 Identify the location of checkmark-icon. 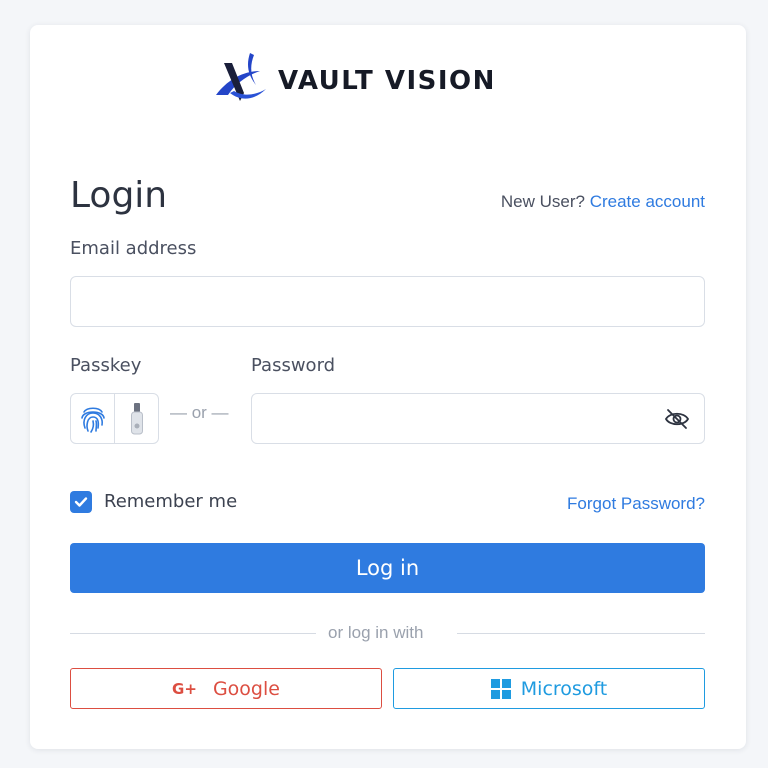
(81, 502).